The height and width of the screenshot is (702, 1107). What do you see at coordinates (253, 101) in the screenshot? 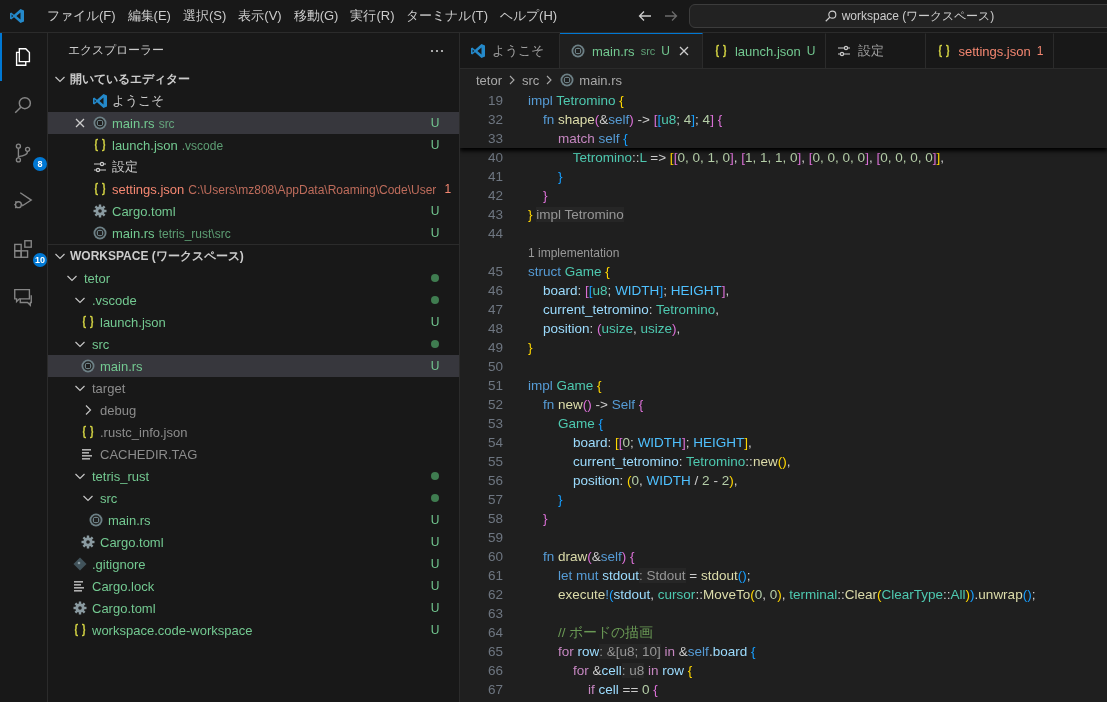
I see `open-editor-item: ようこそ` at bounding box center [253, 101].